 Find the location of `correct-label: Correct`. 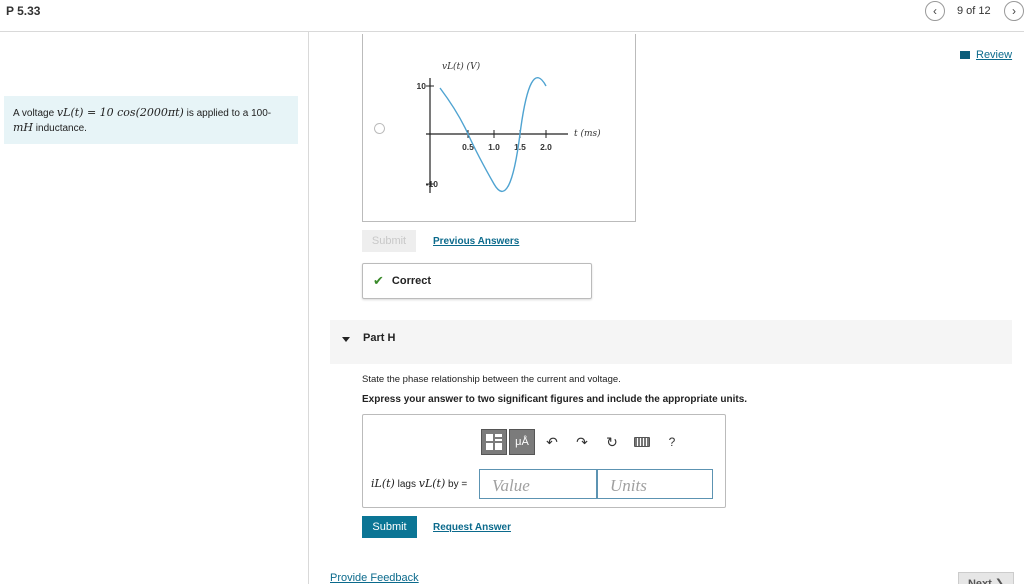

correct-label: Correct is located at coordinates (411, 281).